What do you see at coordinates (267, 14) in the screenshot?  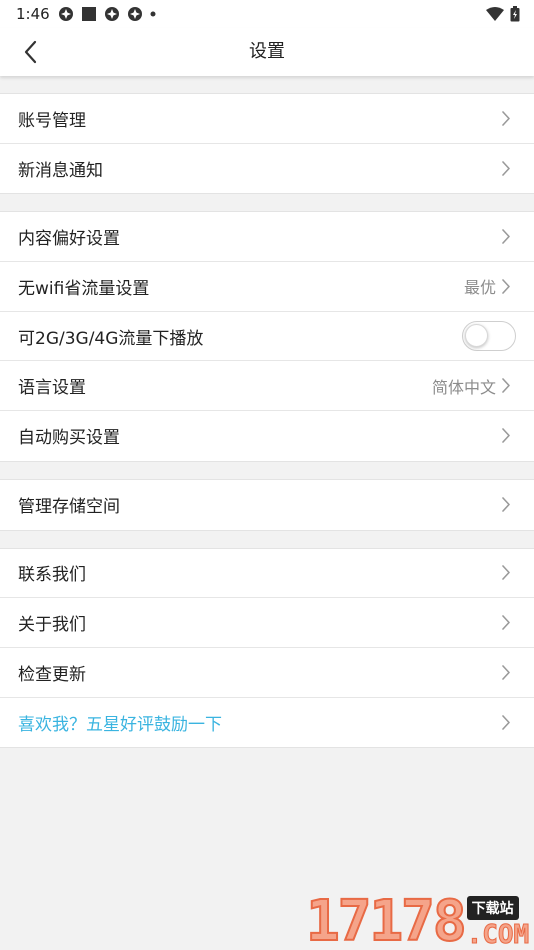 I see `status-bar: 1:46` at bounding box center [267, 14].